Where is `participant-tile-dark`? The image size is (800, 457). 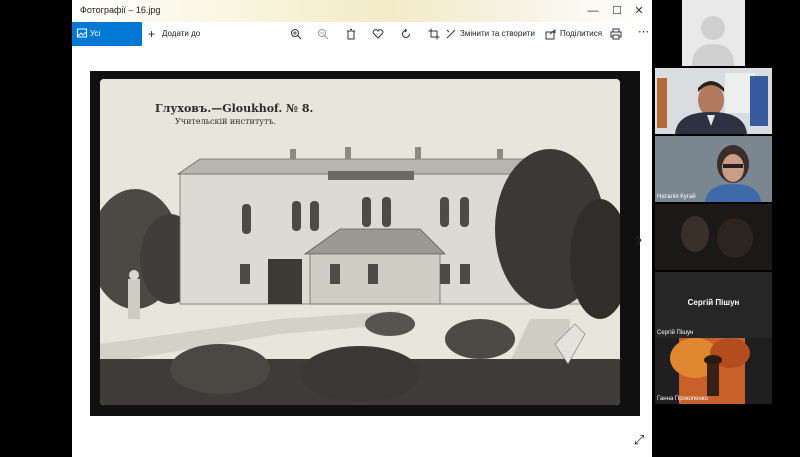 participant-tile-dark is located at coordinates (713, 237).